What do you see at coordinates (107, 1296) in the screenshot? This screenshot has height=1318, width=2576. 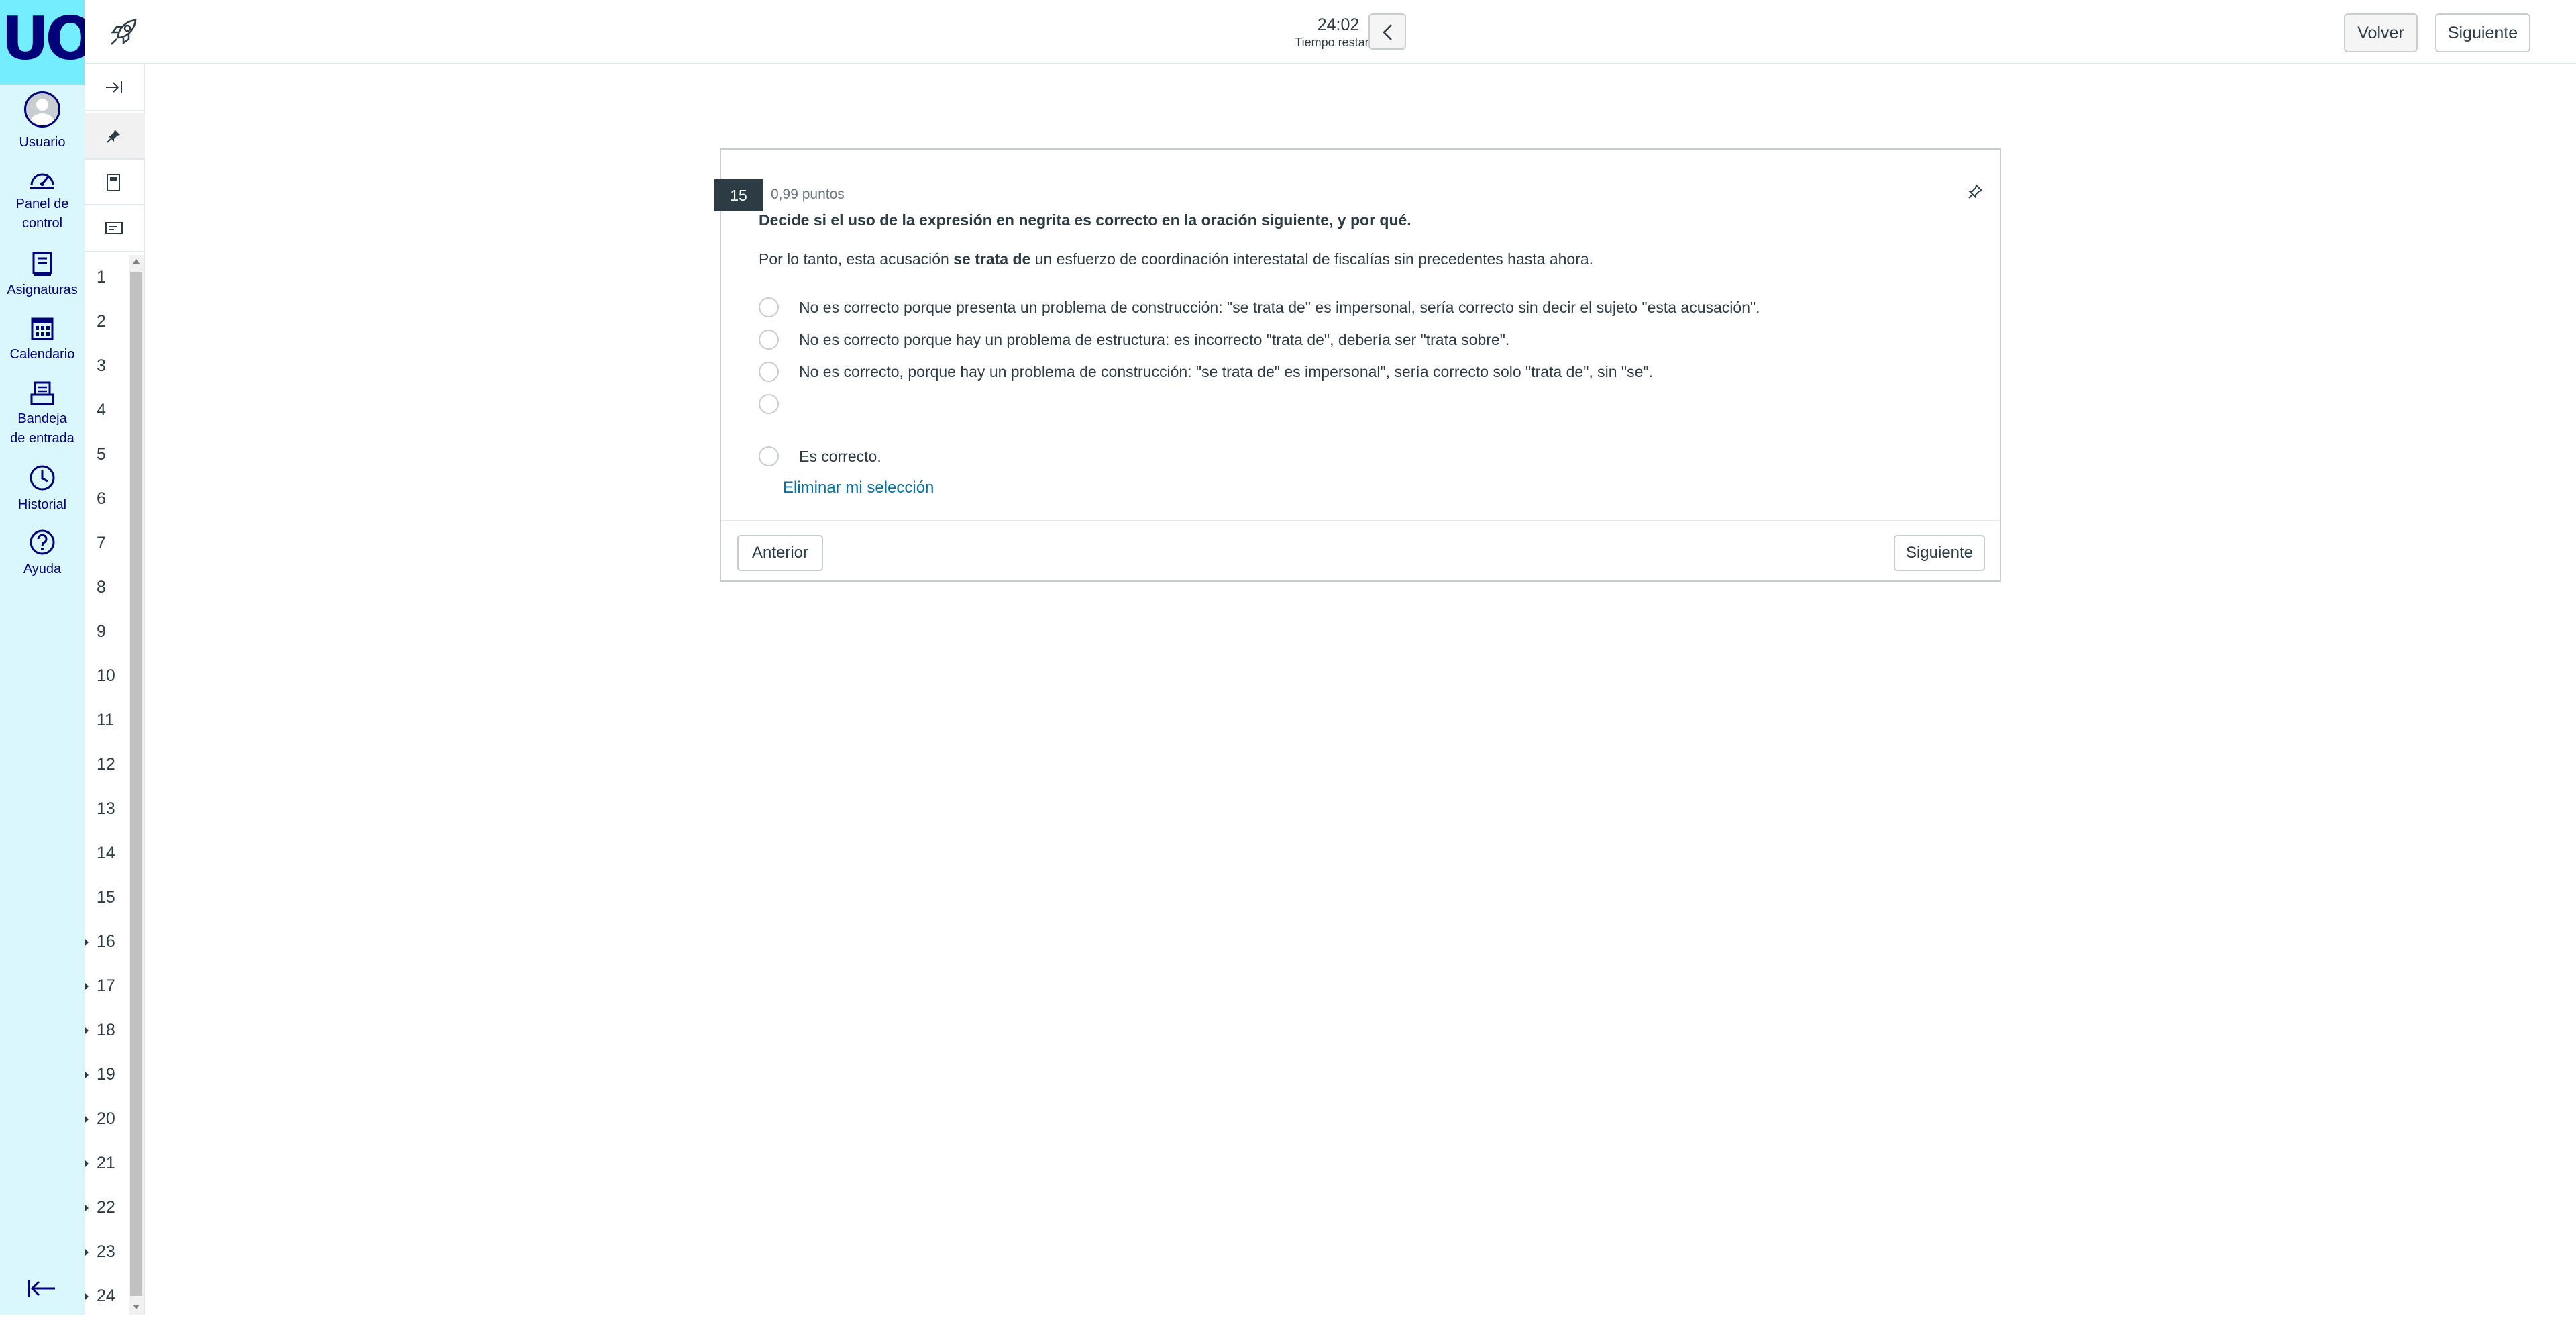 I see `question-nav-item: 24` at bounding box center [107, 1296].